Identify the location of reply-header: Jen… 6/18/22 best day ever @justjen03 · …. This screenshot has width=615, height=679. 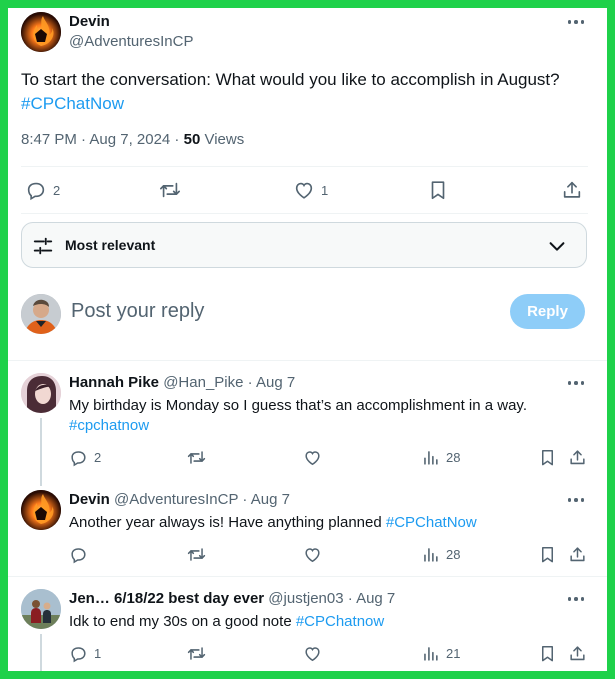
(232, 598).